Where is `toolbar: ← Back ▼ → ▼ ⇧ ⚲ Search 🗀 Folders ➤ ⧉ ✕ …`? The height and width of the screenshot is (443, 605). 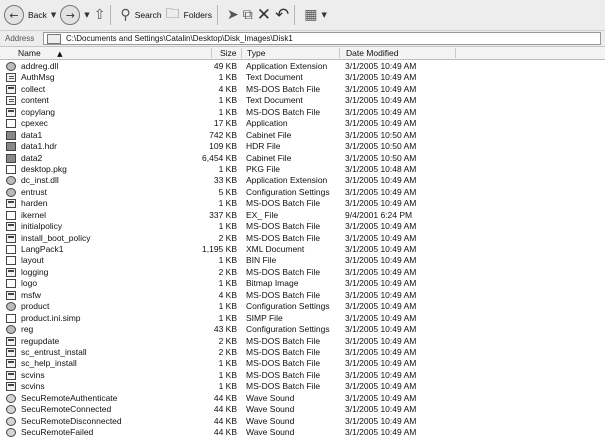 toolbar: ← Back ▼ → ▼ ⇧ ⚲ Search 🗀 Folders ➤ ⧉ ✕ … is located at coordinates (302, 15).